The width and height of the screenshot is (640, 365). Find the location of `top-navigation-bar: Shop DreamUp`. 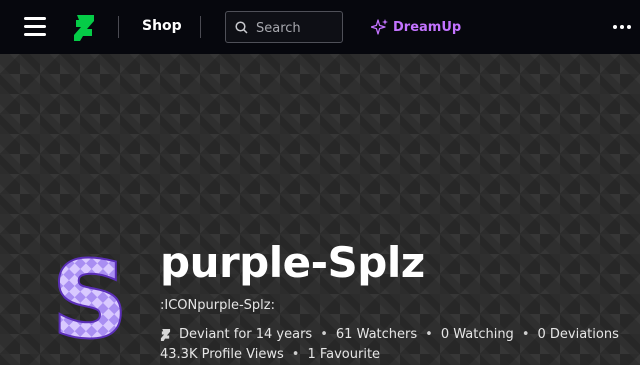

top-navigation-bar: Shop DreamUp is located at coordinates (320, 27).